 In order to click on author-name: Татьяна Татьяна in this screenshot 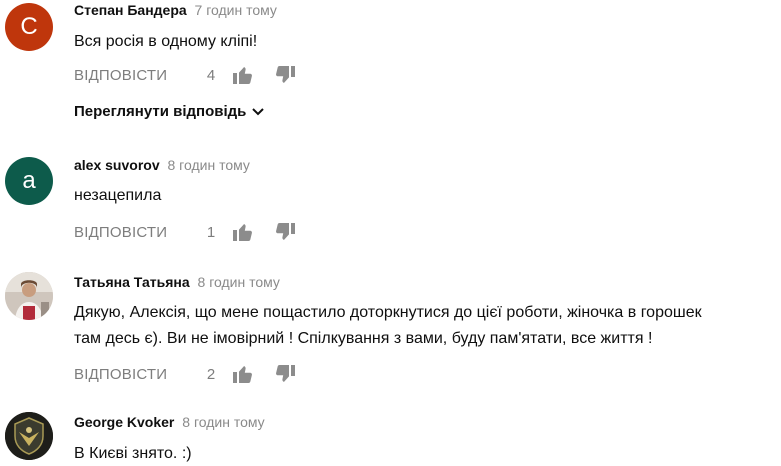, I will do `click(132, 282)`.